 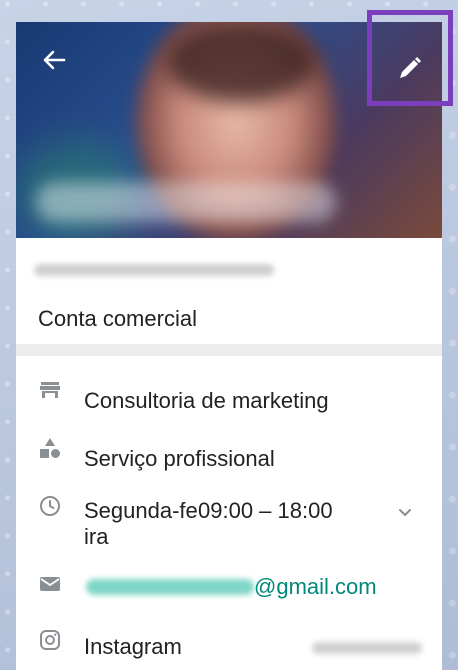 I want to click on business-instagram-row: Instagram, so click(x=229, y=645).